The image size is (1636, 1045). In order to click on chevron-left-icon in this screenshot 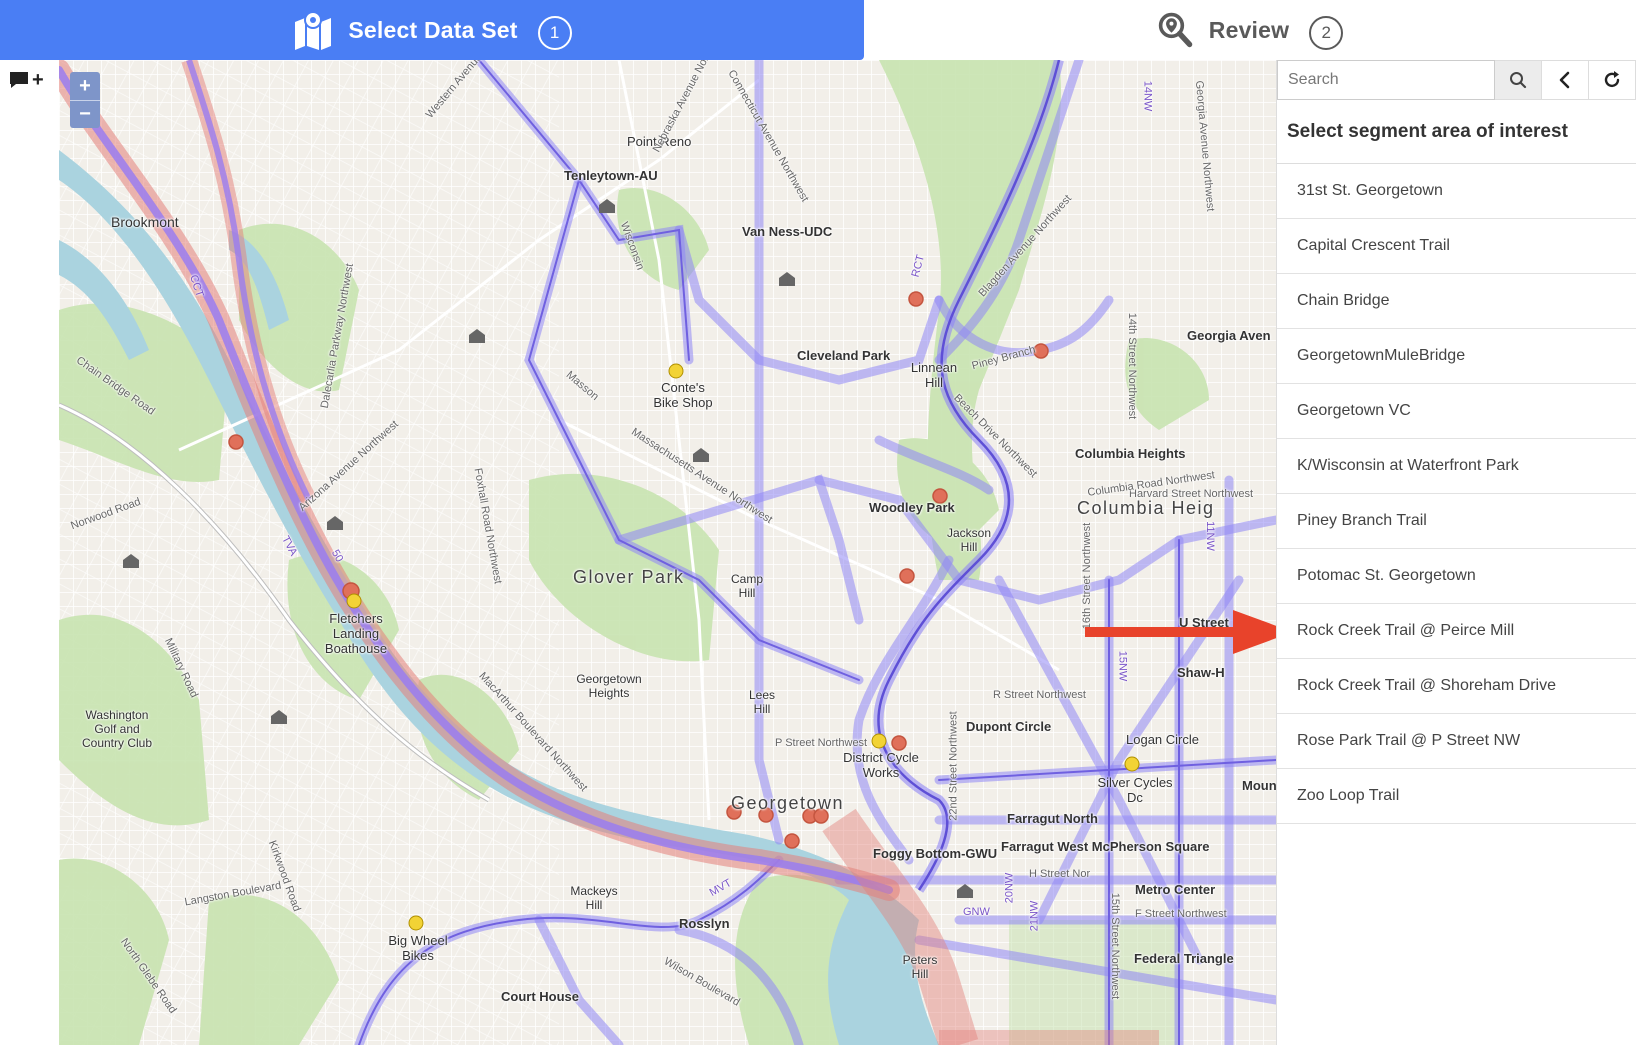, I will do `click(1564, 80)`.